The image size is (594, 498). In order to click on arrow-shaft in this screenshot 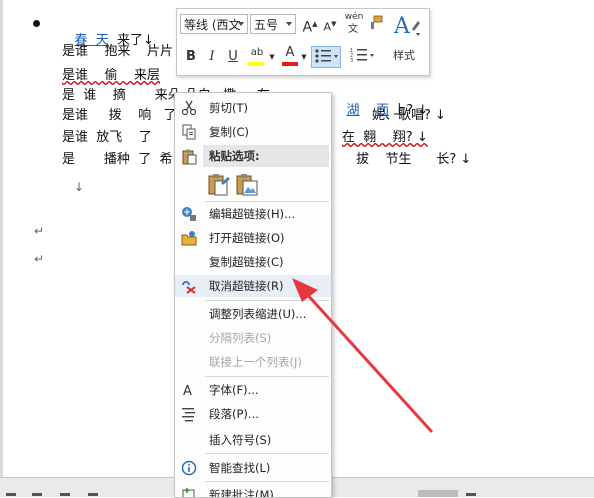, I will do `click(368, 362)`.